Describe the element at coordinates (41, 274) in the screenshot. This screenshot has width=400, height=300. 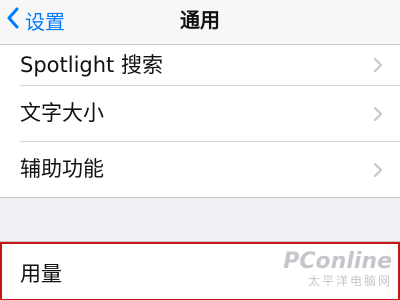
I see `settings-row-label: 用量` at that location.